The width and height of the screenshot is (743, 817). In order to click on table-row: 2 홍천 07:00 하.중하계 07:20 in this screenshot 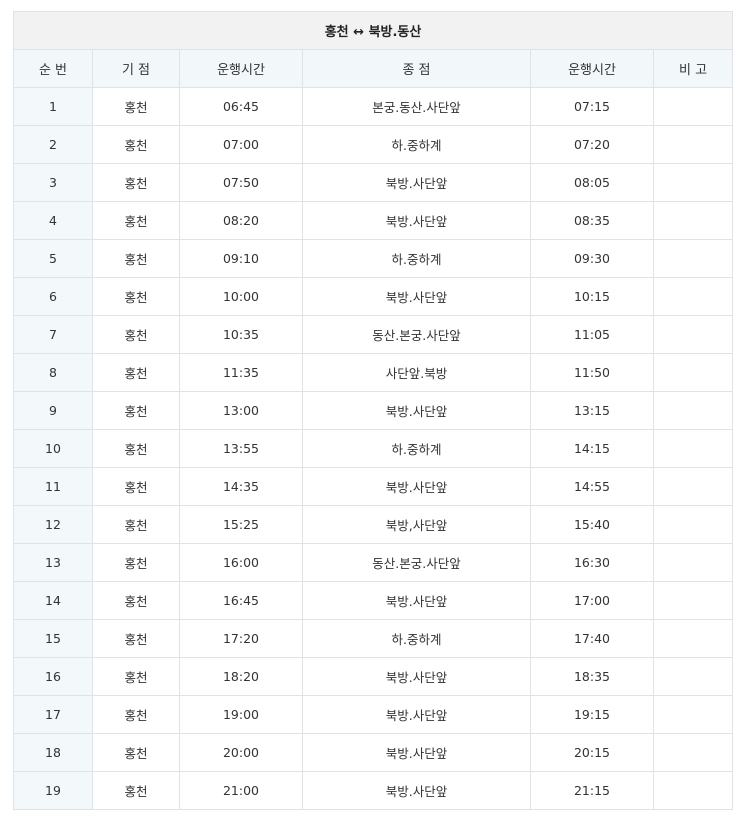, I will do `click(373, 144)`.